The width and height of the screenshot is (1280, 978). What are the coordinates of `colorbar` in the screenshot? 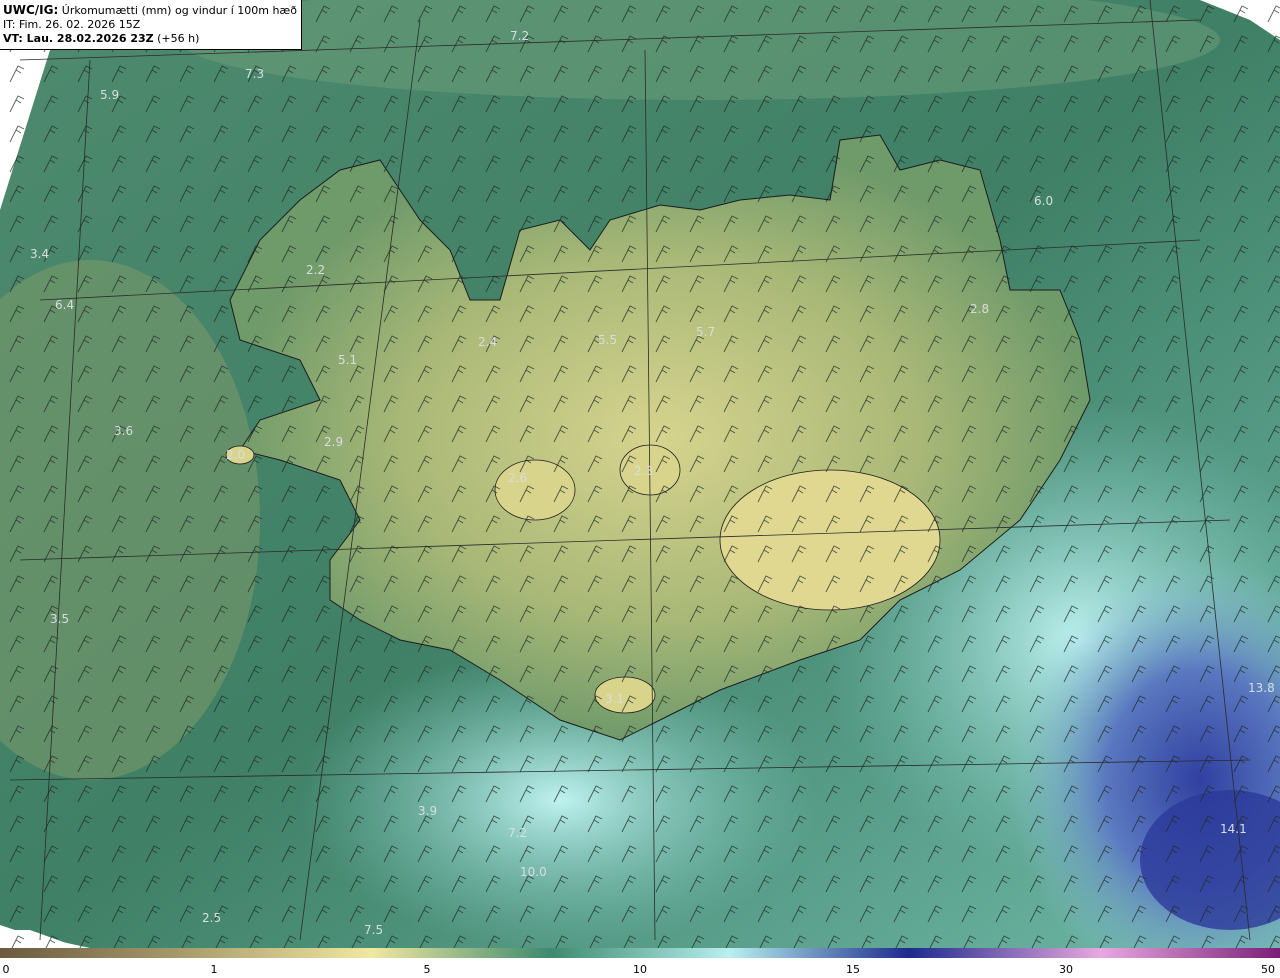 It's located at (640, 953).